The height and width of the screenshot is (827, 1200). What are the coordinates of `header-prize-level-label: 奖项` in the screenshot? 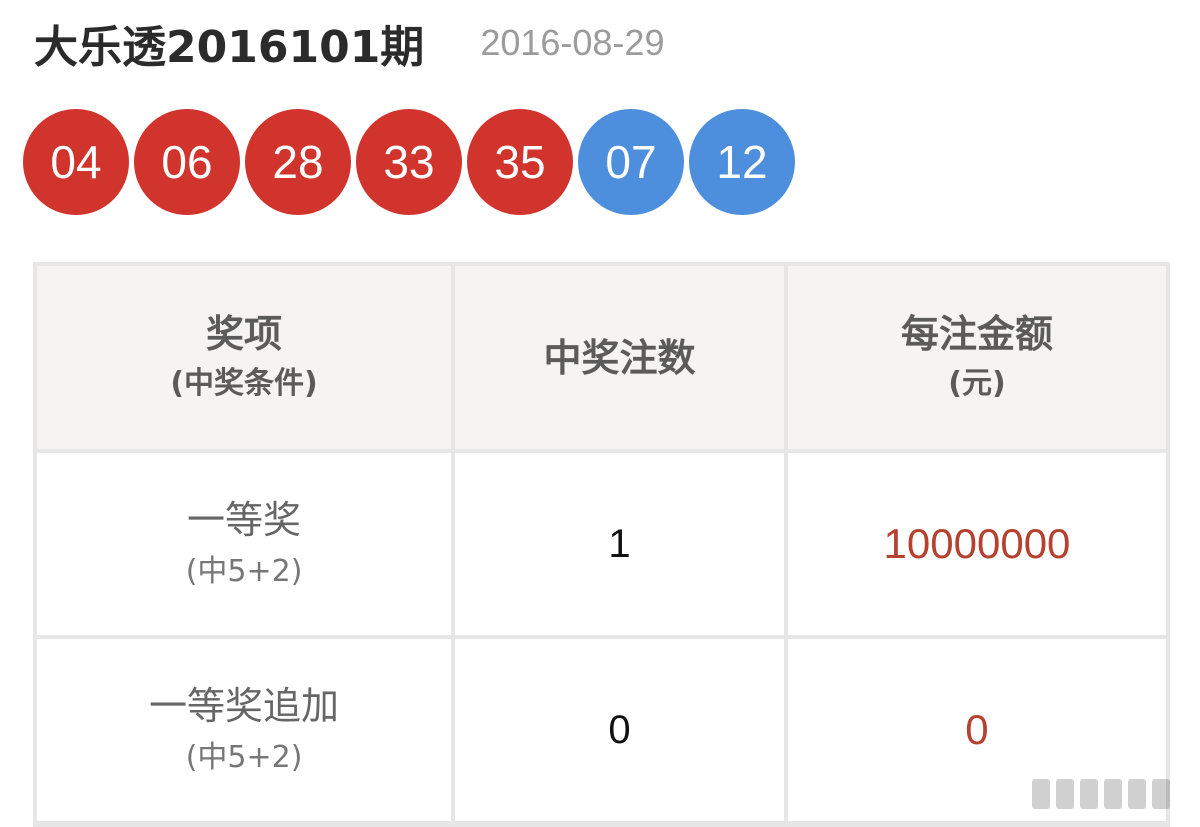 It's located at (244, 333).